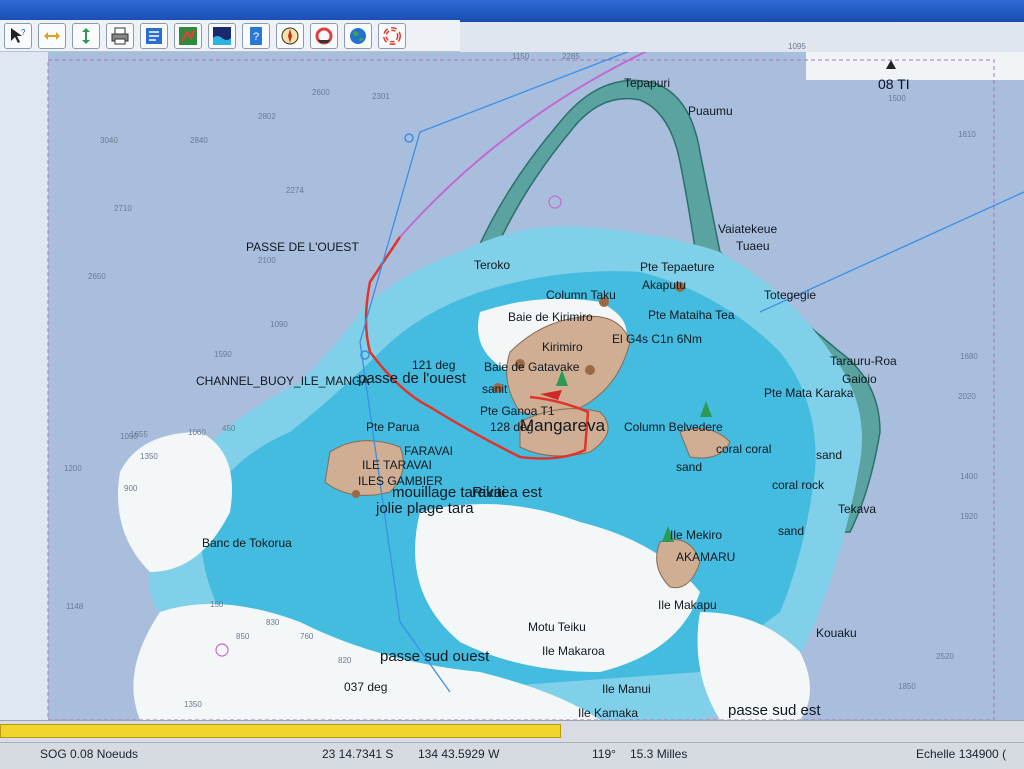 This screenshot has width=1024, height=769. Describe the element at coordinates (969, 516) in the screenshot. I see `depth-sounding: 1920` at that location.